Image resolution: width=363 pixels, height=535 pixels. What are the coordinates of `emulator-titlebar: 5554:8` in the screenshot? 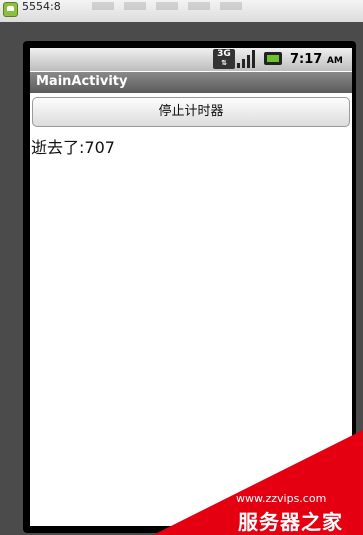 It's located at (181, 11).